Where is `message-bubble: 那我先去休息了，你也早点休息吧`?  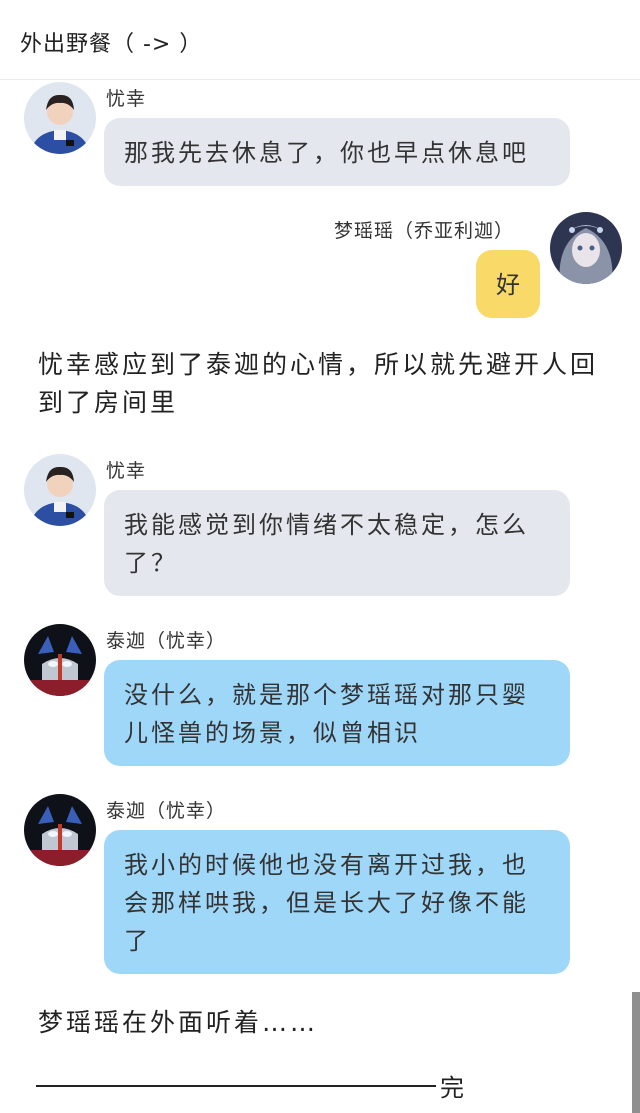 message-bubble: 那我先去休息了，你也早点休息吧 is located at coordinates (337, 152).